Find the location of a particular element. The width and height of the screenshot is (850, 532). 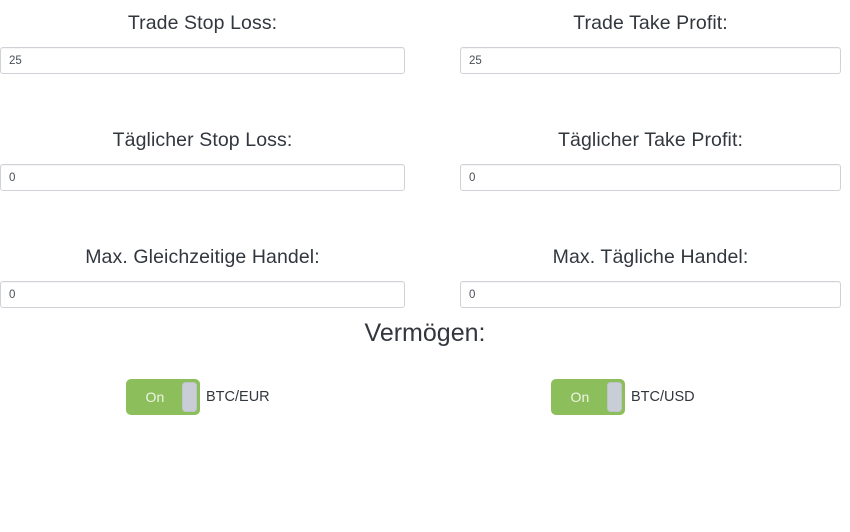

toggle-handle-icon-btc-usd is located at coordinates (614, 397).